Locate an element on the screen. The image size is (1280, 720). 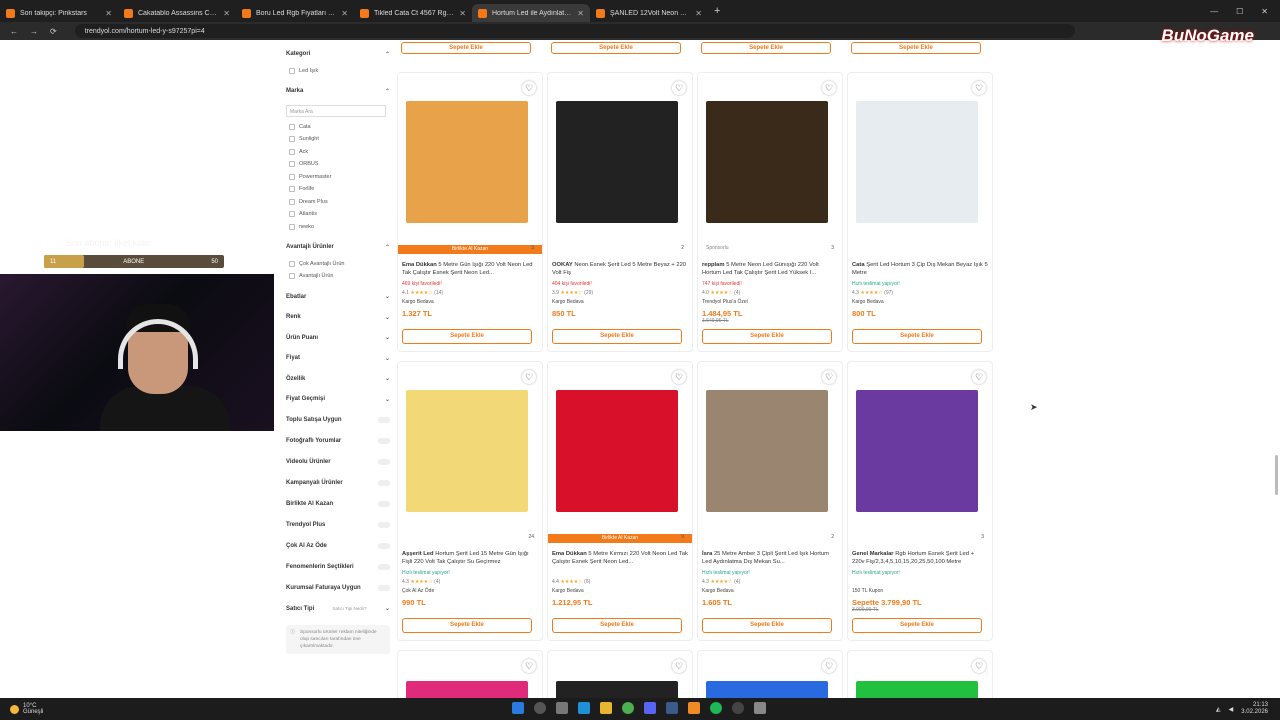
filter-toggle-row: Çok Al Az Öde is located at coordinates (338, 546).